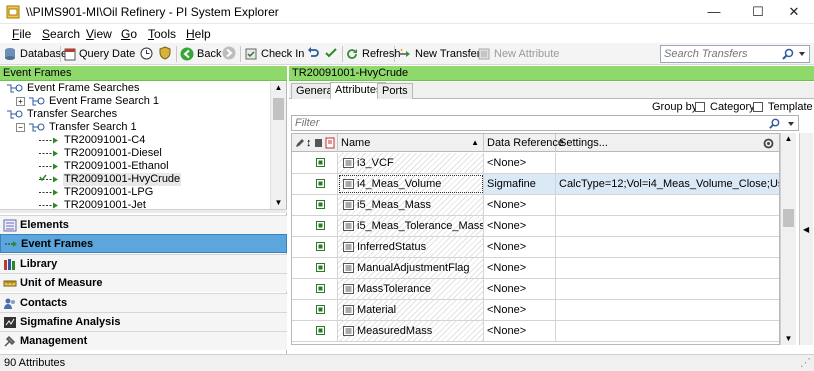  What do you see at coordinates (135, 179) in the screenshot?
I see `tree-item: TR20091001-HvyCrude` at bounding box center [135, 179].